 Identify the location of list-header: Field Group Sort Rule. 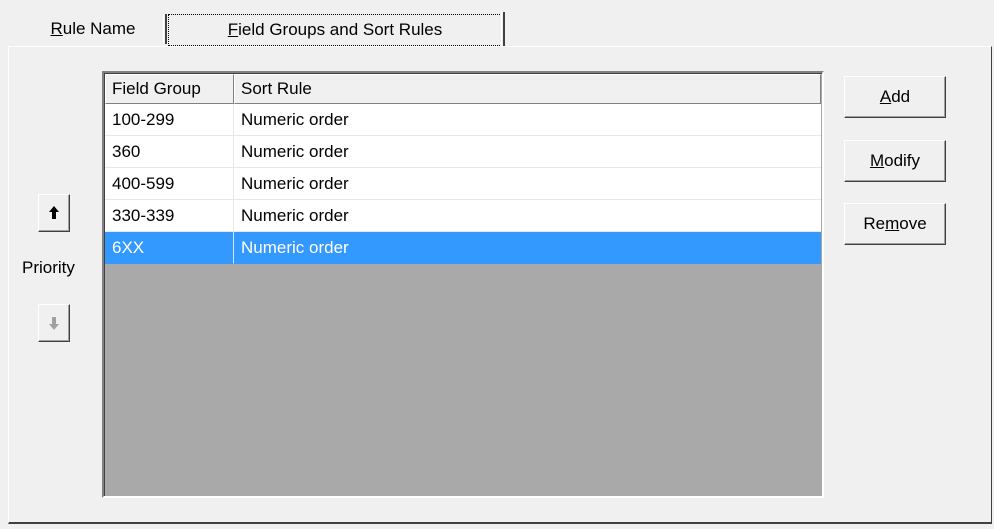
(463, 89).